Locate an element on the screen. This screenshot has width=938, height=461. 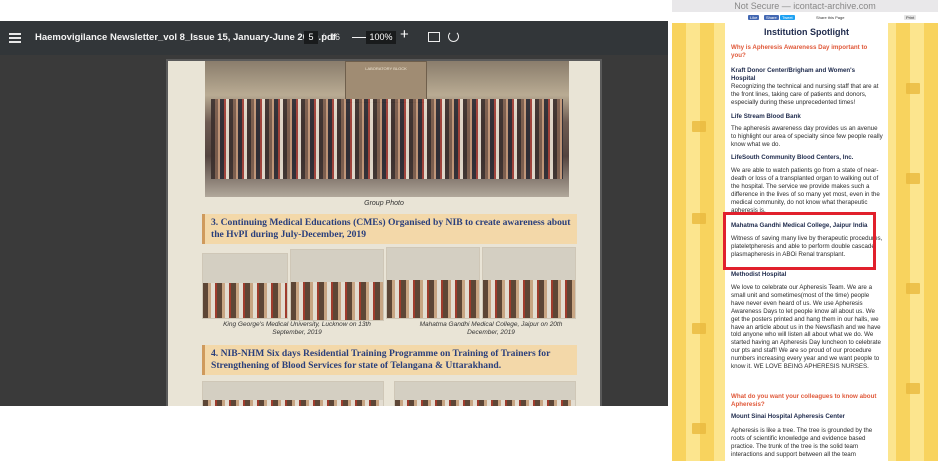
rotate-icon is located at coordinates (453, 36).